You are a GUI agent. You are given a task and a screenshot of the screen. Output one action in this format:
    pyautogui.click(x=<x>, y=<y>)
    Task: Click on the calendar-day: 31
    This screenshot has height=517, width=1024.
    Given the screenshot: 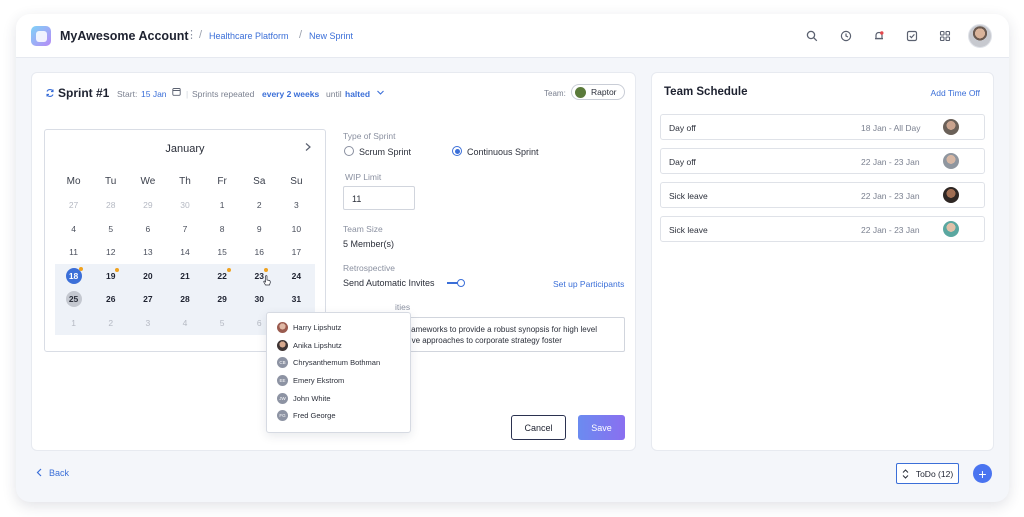 What is the action you would take?
    pyautogui.click(x=296, y=300)
    